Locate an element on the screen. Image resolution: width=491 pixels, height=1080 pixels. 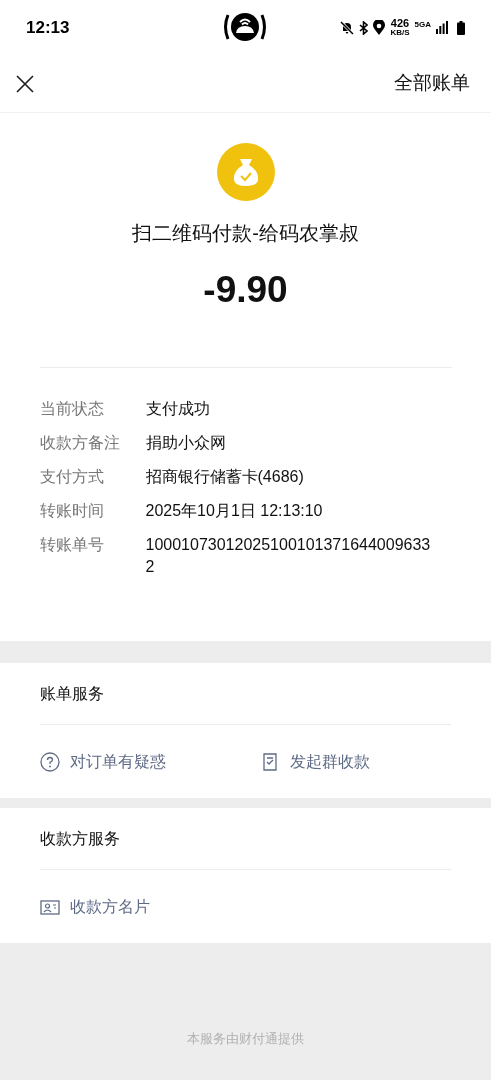
detail-label: 转账单号 is located at coordinates (72, 545).